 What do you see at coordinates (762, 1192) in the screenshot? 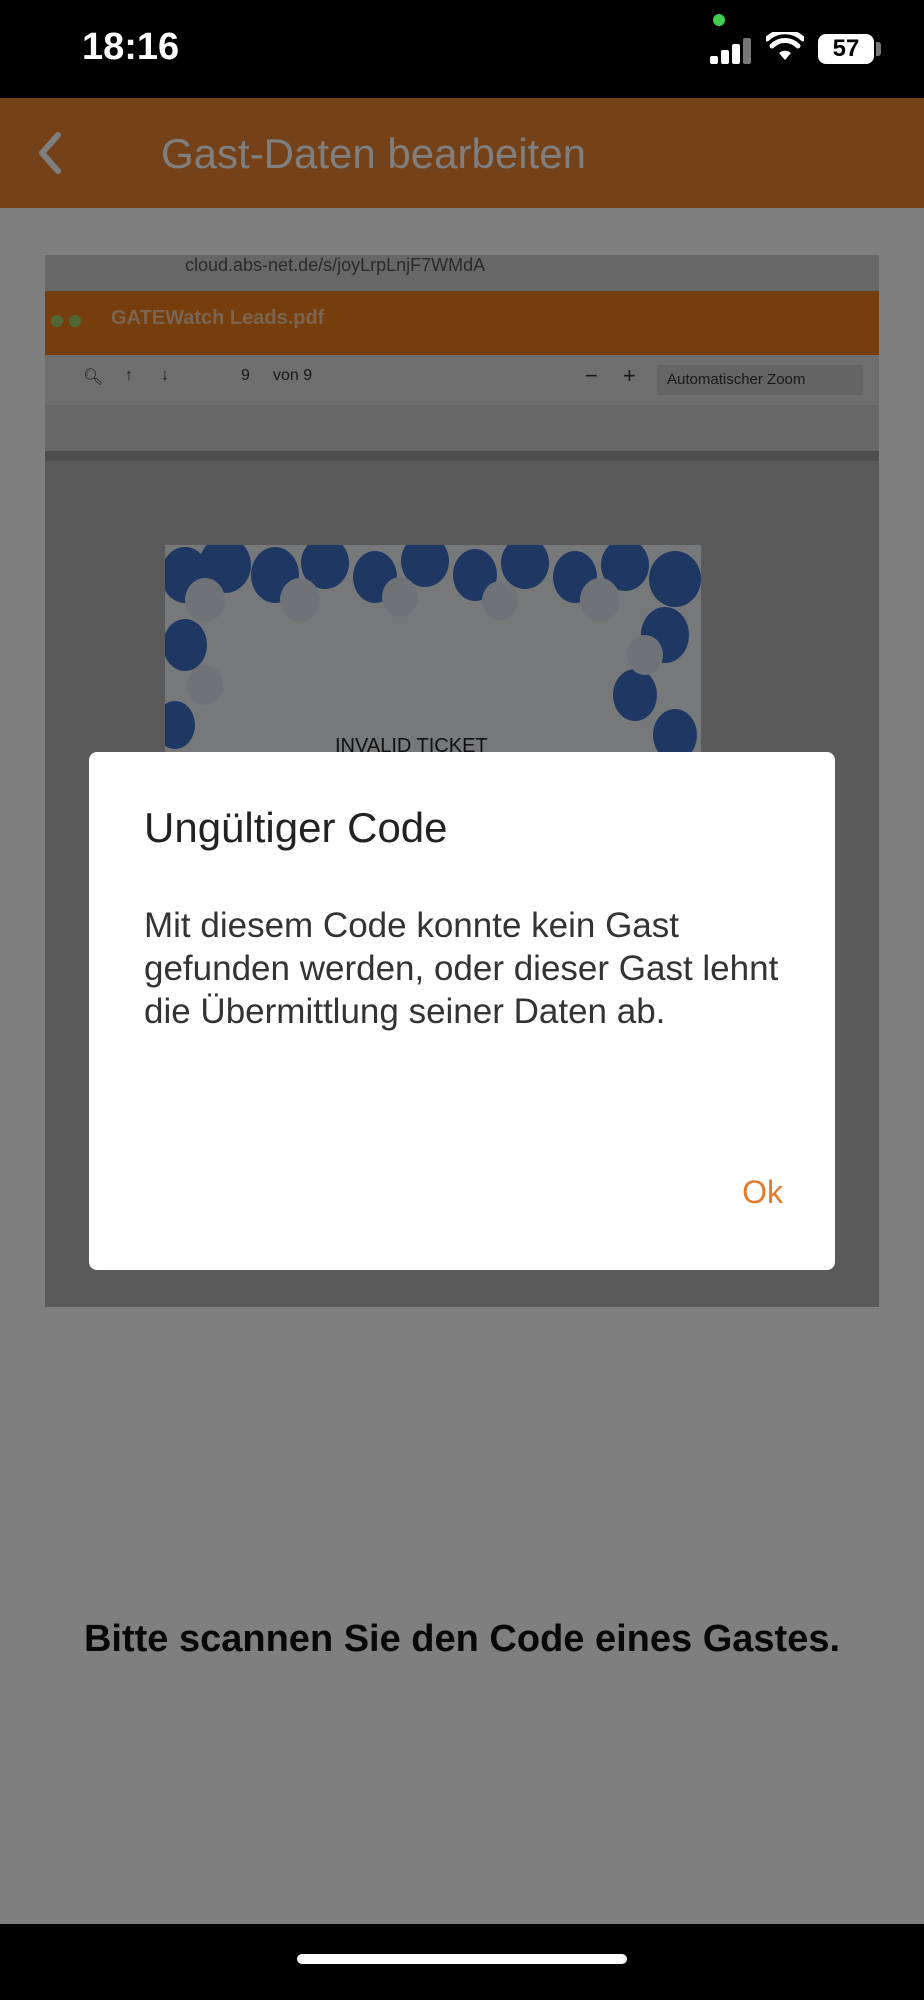
I see `ok-button: Ok` at bounding box center [762, 1192].